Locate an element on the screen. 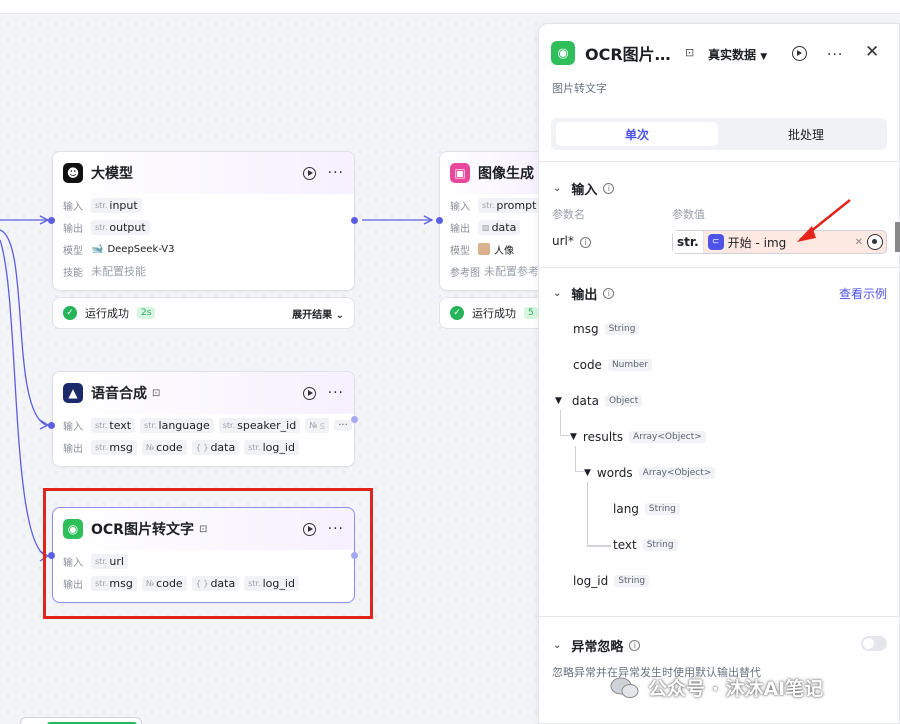 The image size is (900, 724). partial-node-bottom is located at coordinates (81, 720).